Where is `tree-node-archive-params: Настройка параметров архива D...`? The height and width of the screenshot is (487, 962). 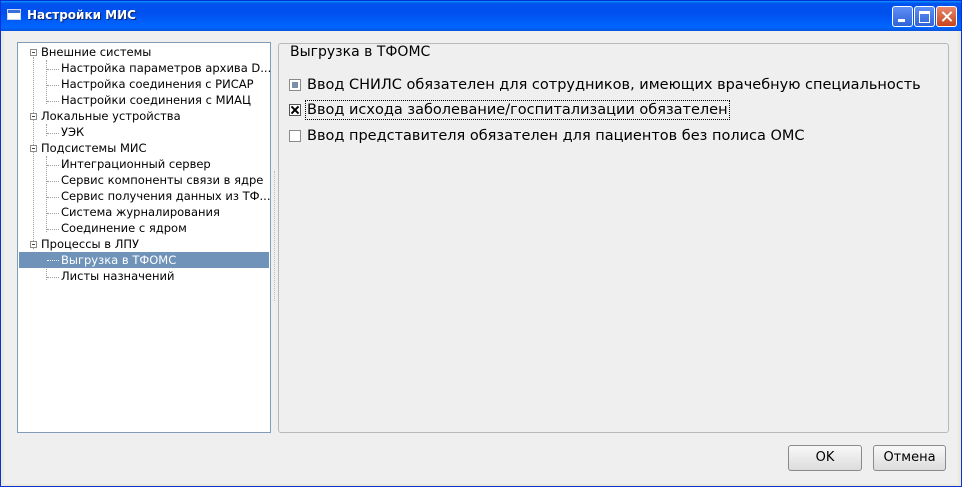
tree-node-archive-params: Настройка параметров архива D... is located at coordinates (166, 68).